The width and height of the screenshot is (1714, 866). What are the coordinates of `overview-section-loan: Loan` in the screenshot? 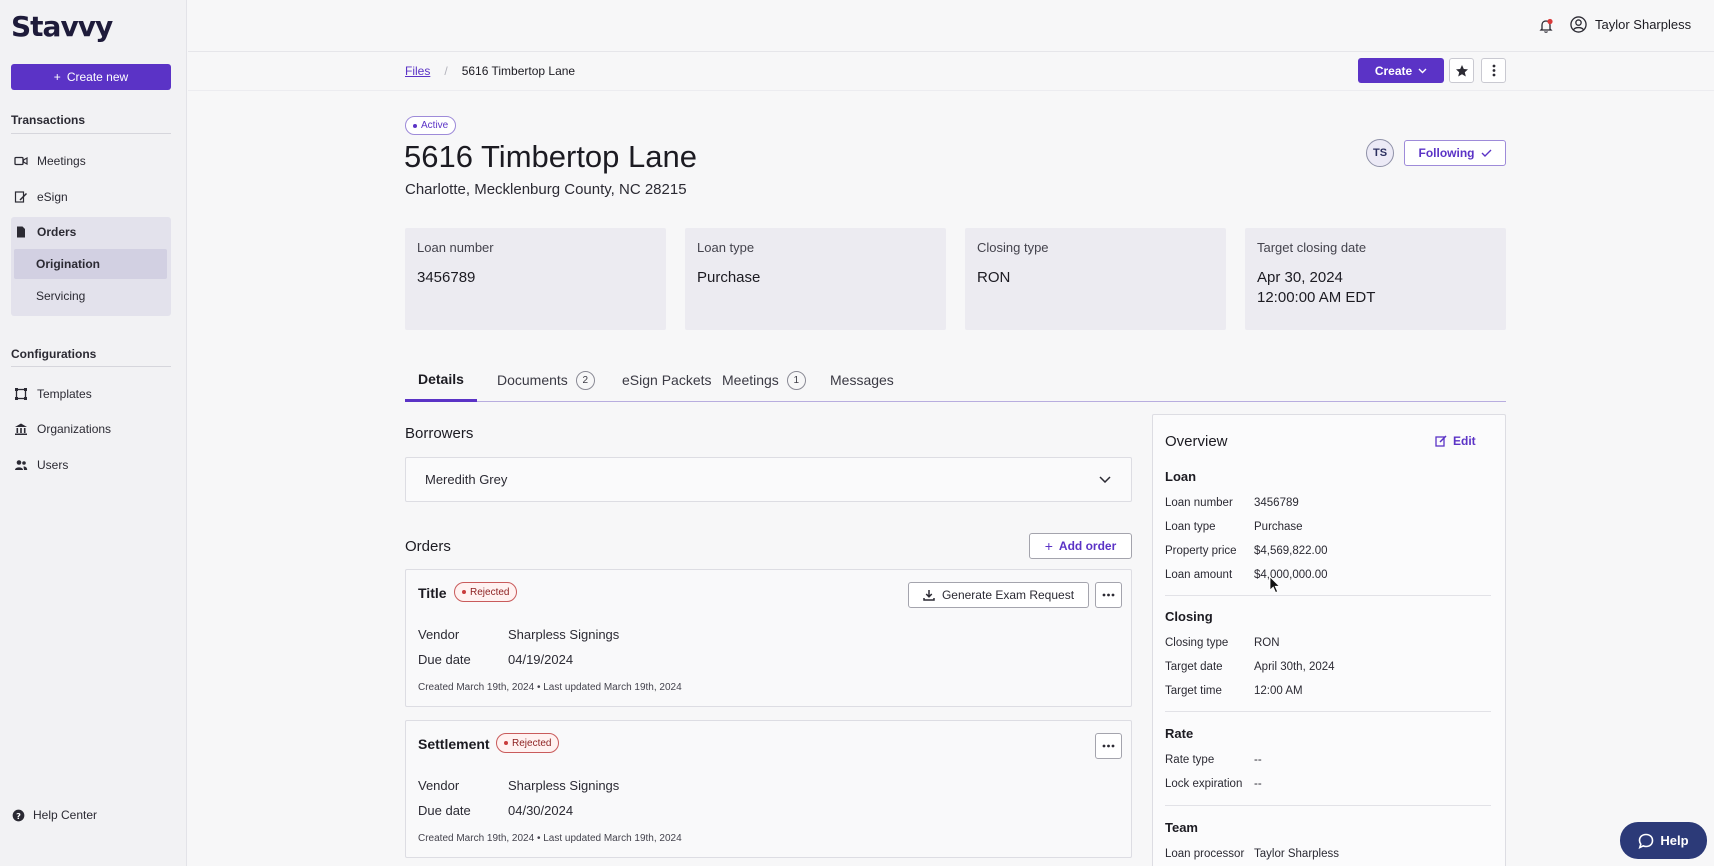 It's located at (1181, 476).